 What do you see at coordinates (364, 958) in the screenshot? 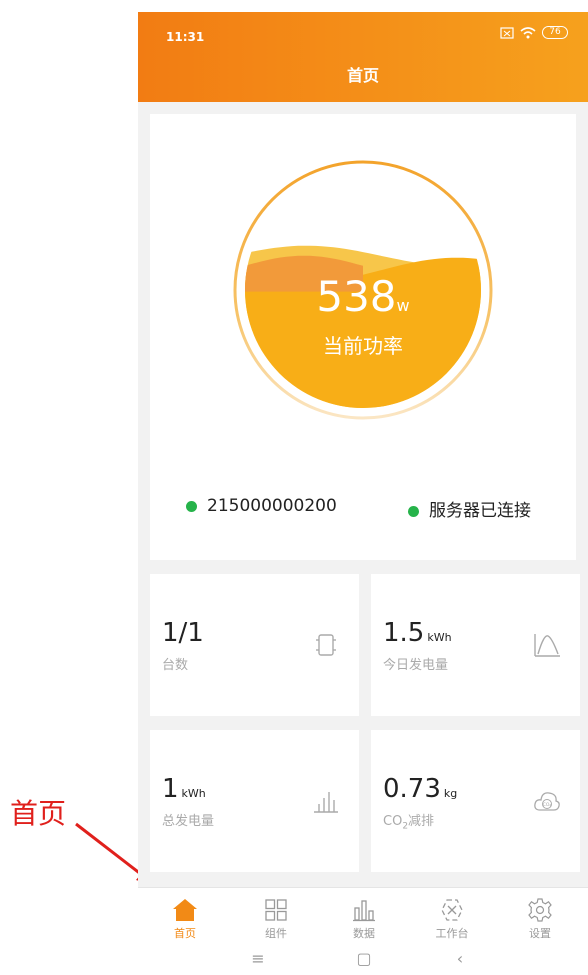
I see `home-nav-icon: ▢` at bounding box center [364, 958].